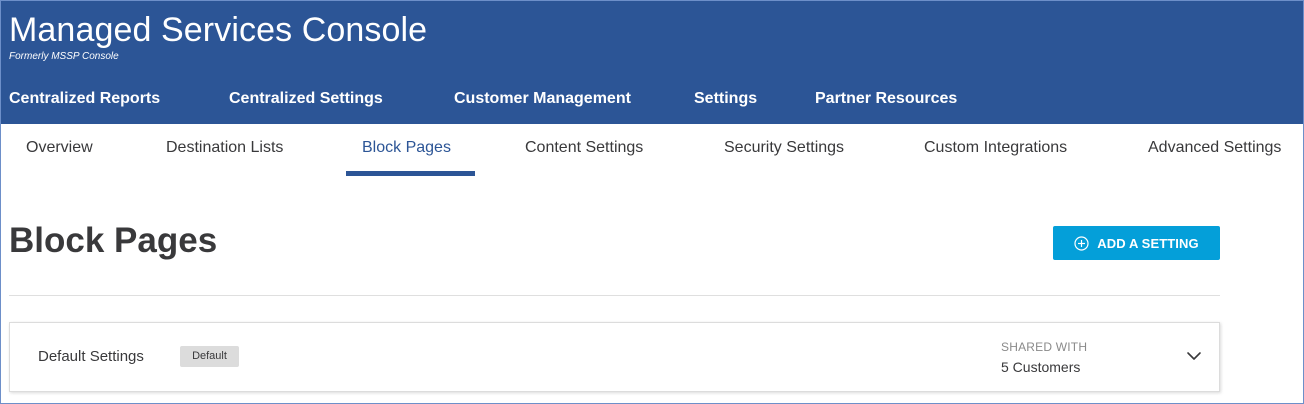 The height and width of the screenshot is (404, 1304). What do you see at coordinates (59, 148) in the screenshot?
I see `tab-overview: Overview` at bounding box center [59, 148].